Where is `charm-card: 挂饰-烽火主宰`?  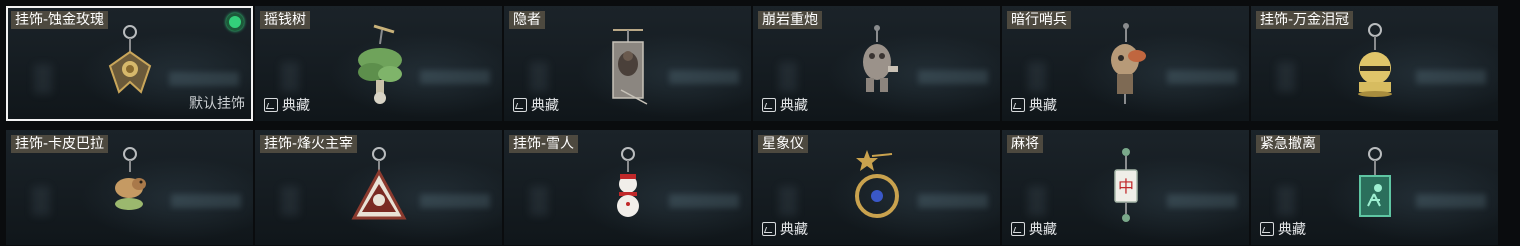
charm-card: 挂饰-烽火主宰 is located at coordinates (378, 187).